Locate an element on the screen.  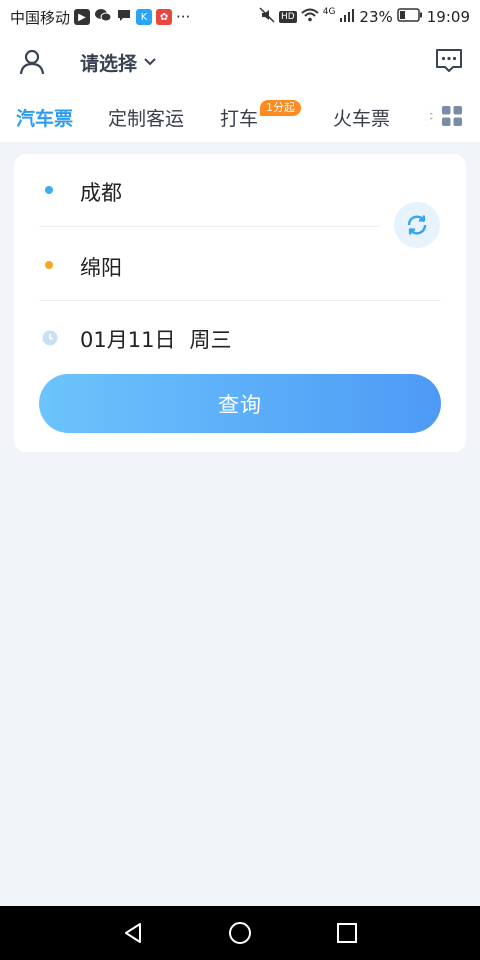
more-notifications: ··· is located at coordinates (183, 17).